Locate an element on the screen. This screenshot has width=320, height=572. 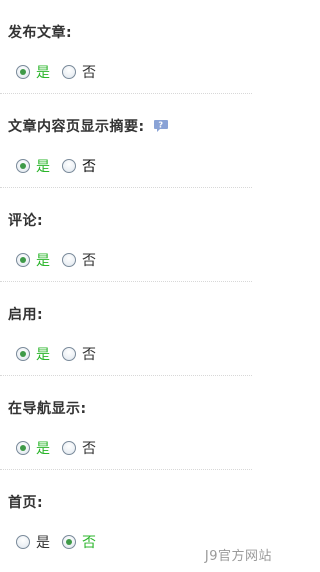
setting-label: 首页: is located at coordinates (25, 502).